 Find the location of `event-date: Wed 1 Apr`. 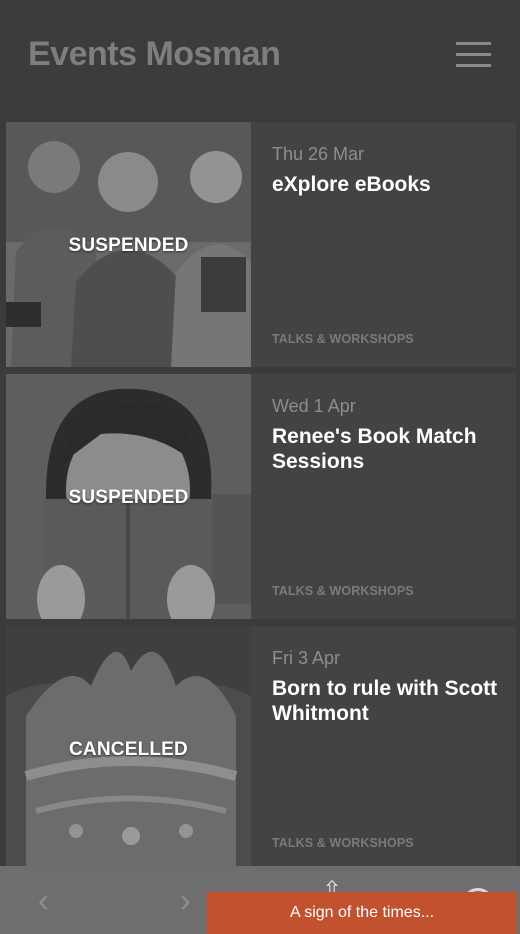

event-date: Wed 1 Apr is located at coordinates (314, 406).